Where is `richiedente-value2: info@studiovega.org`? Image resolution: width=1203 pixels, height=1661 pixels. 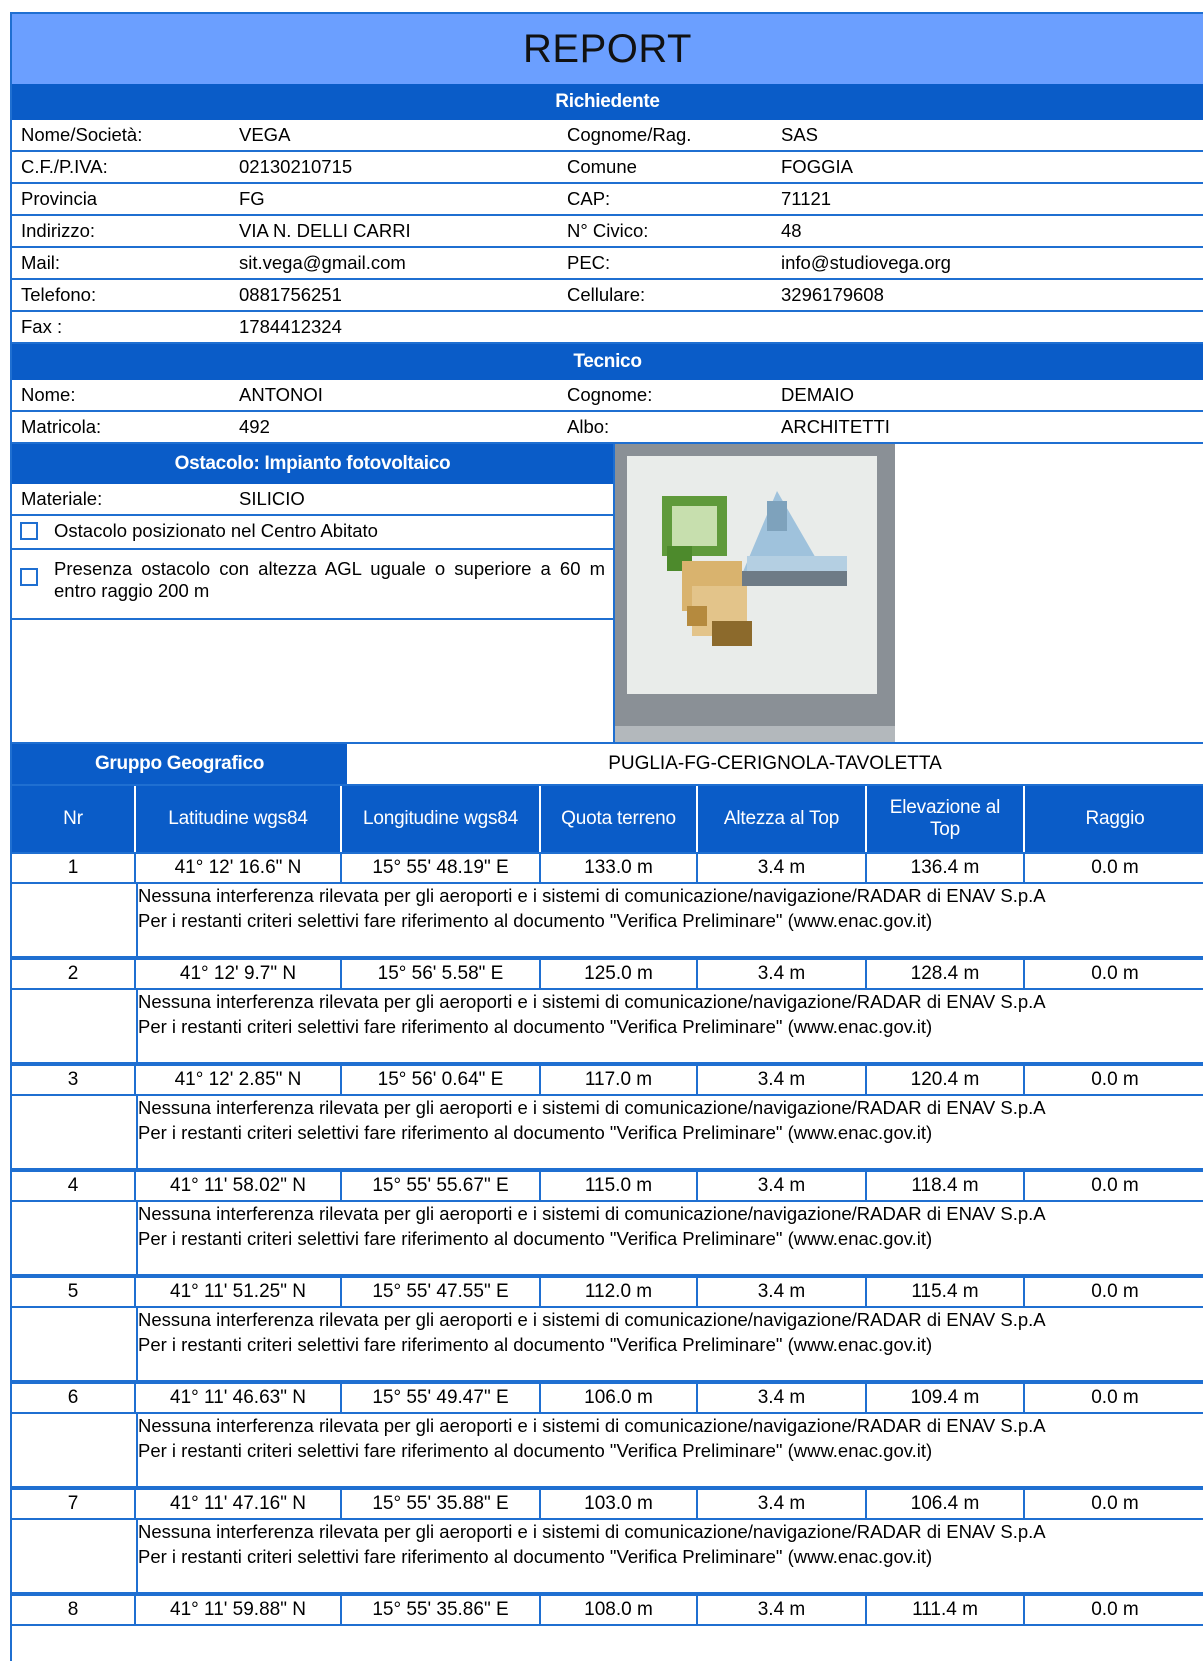 richiedente-value2: info@studiovega.org is located at coordinates (866, 262).